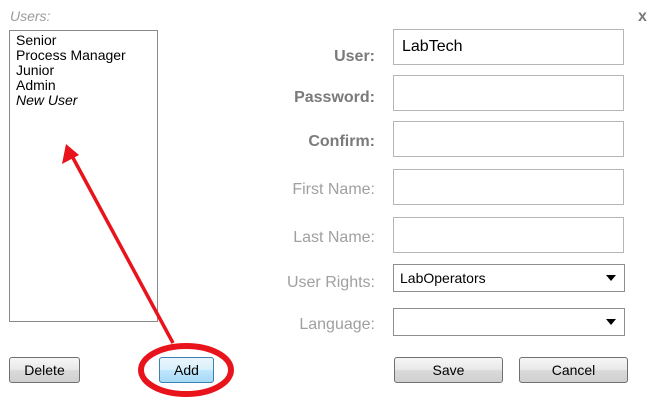 This screenshot has width=652, height=400. Describe the element at coordinates (30, 16) in the screenshot. I see `users-label: Users:` at that location.